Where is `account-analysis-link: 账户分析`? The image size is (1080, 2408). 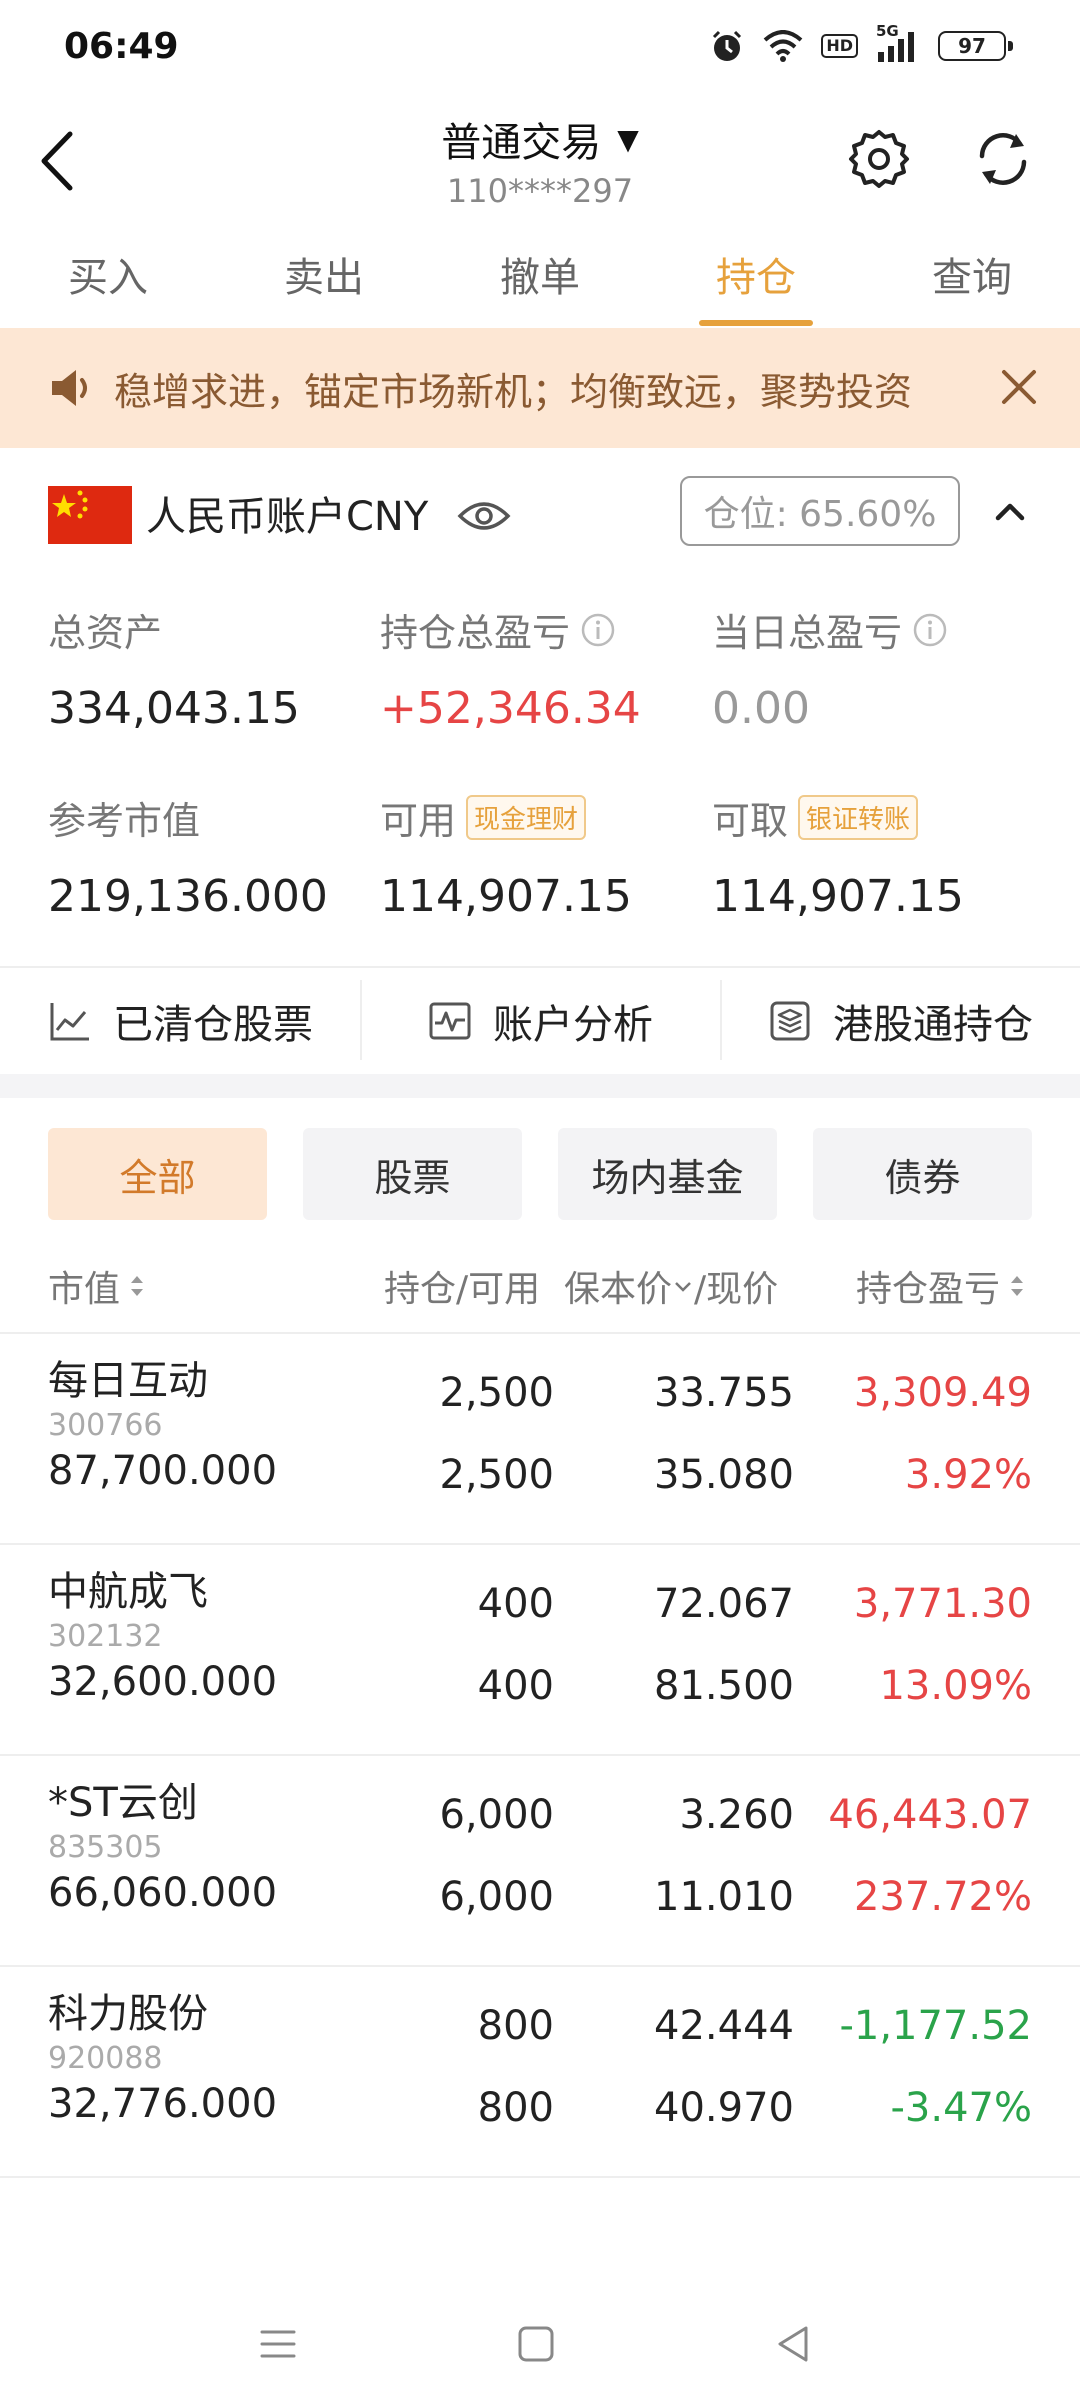 account-analysis-link: 账户分析 is located at coordinates (540, 1021).